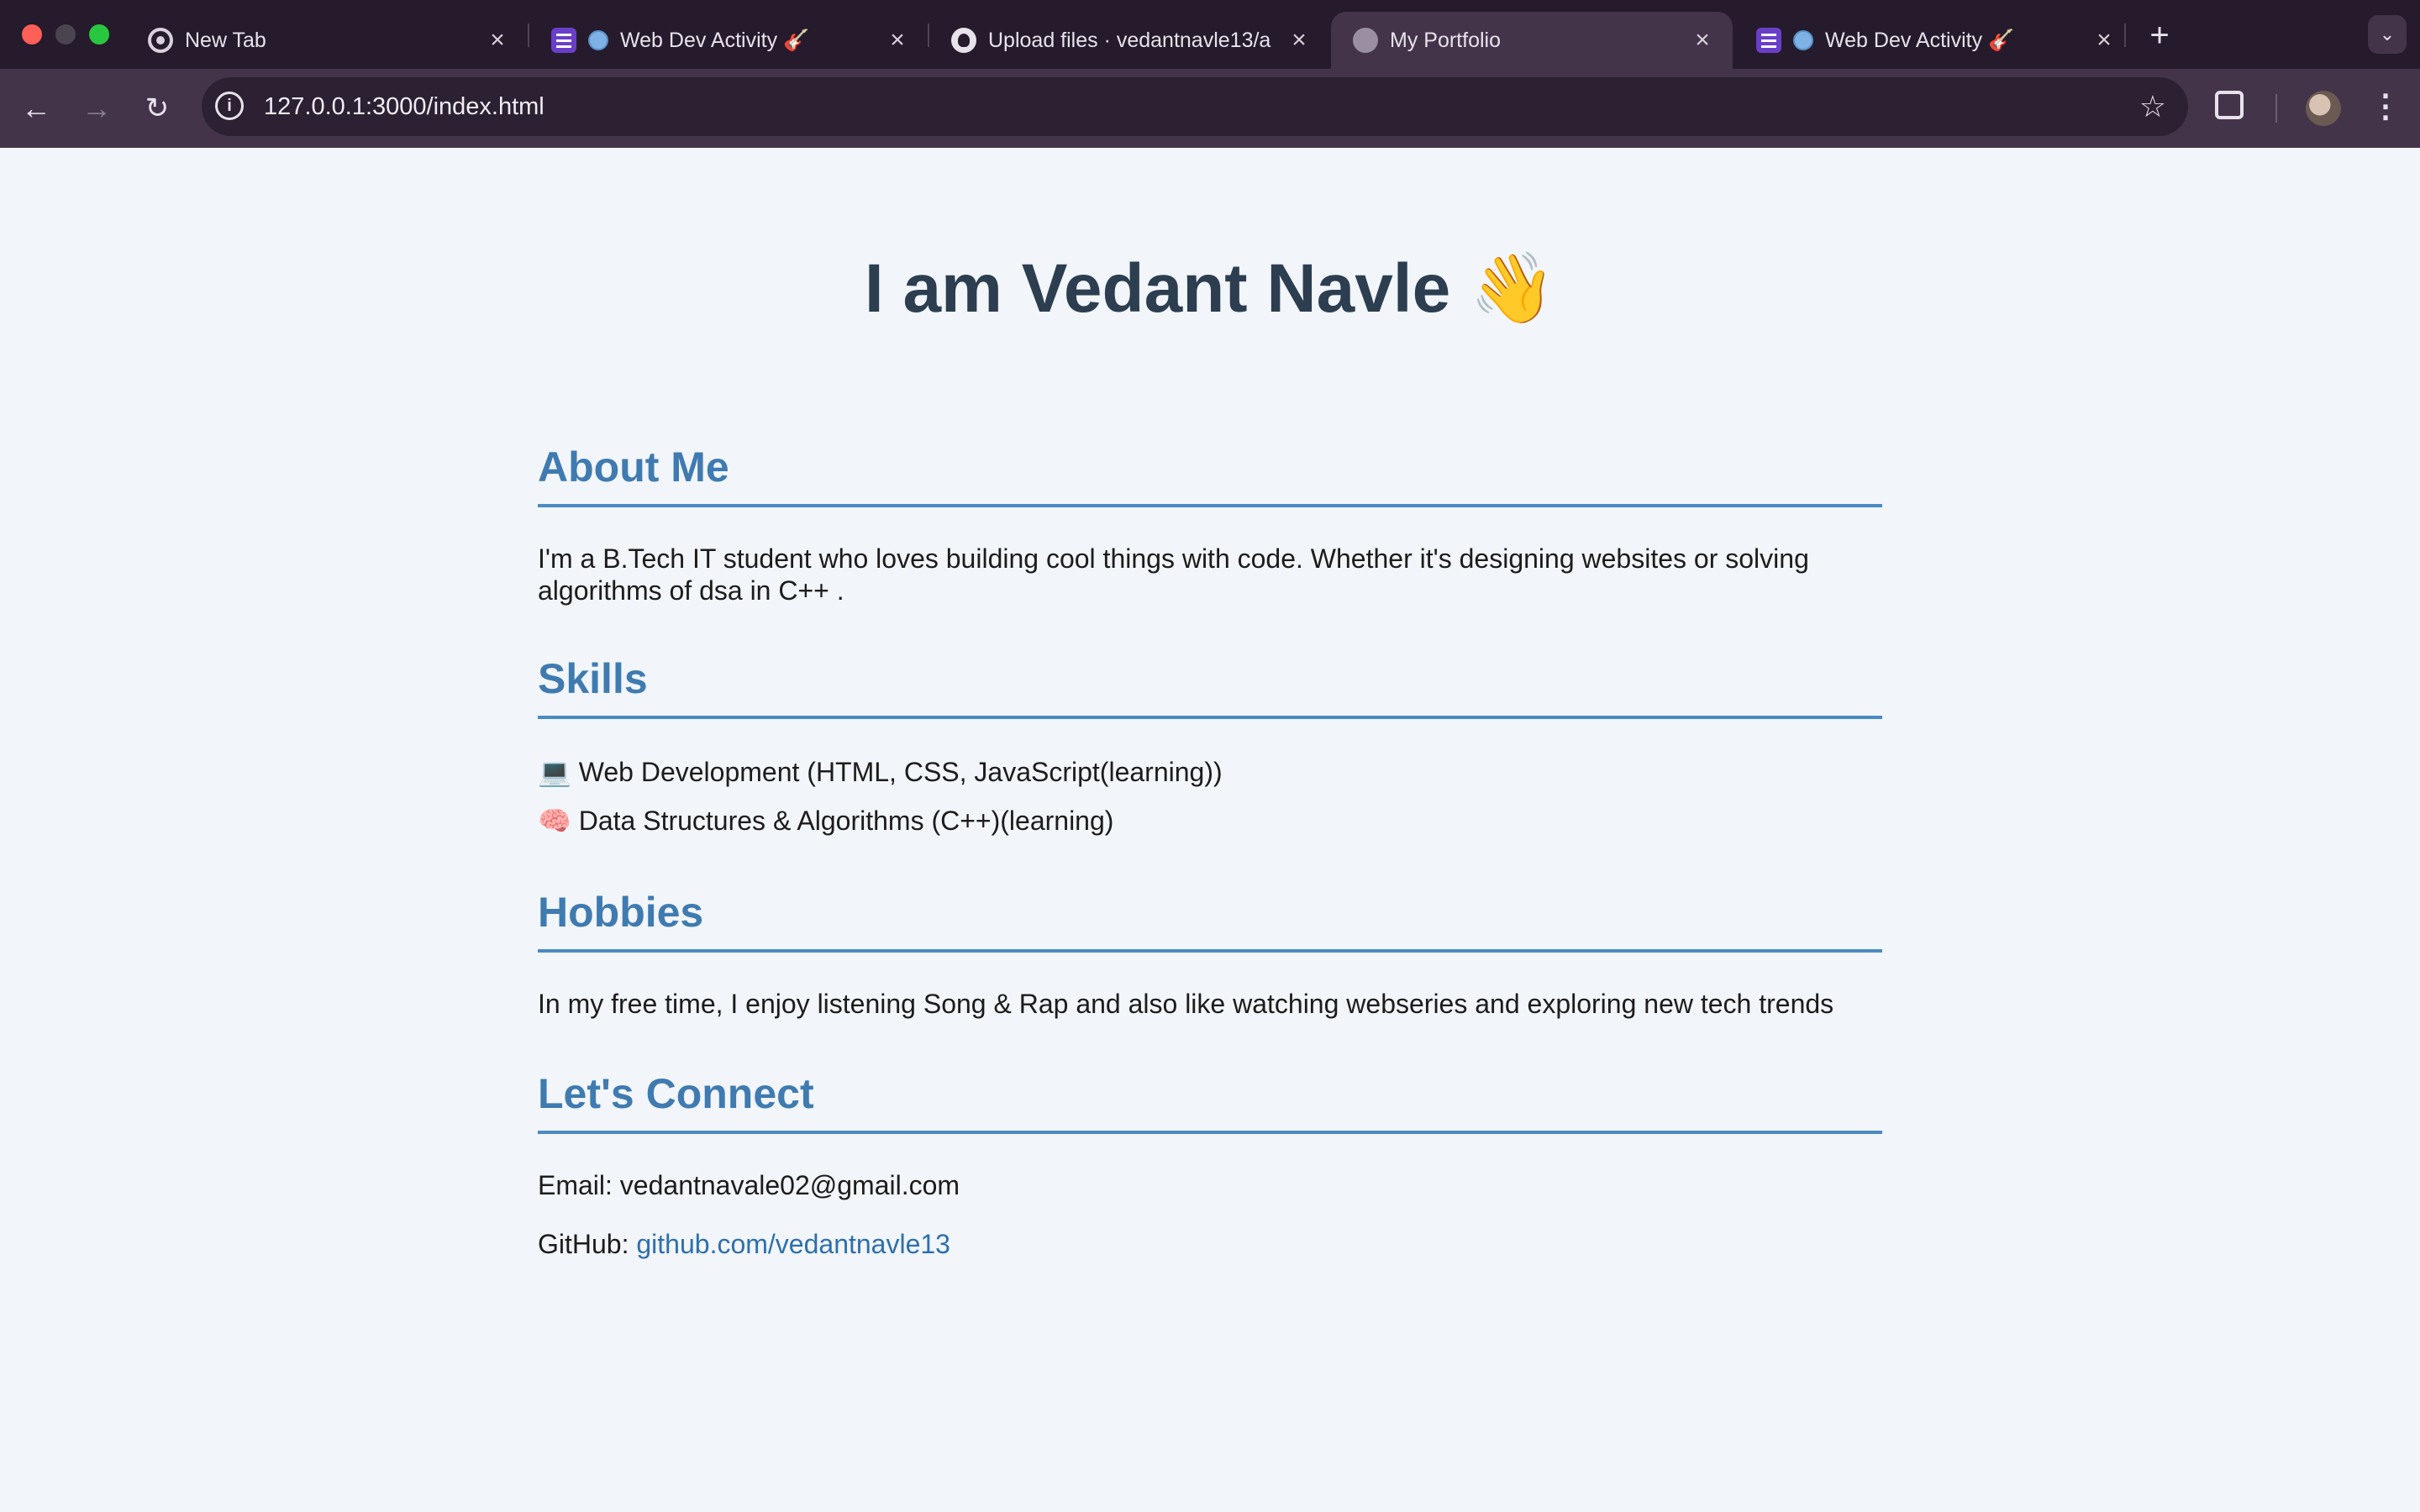 The height and width of the screenshot is (1512, 2420). Describe the element at coordinates (1210, 1101) in the screenshot. I see `connect-section-title: Let's Connect` at that location.